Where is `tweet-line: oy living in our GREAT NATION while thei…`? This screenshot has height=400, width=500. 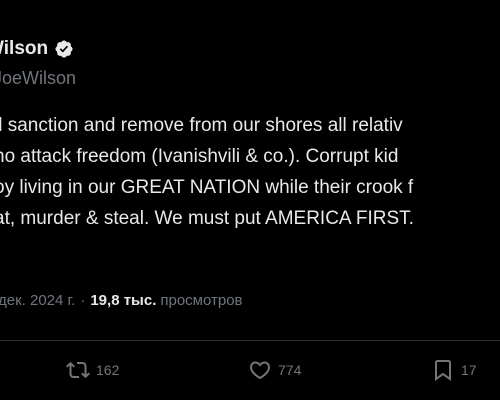
tweet-line: oy living in our GREAT NATION while thei… is located at coordinates (207, 187).